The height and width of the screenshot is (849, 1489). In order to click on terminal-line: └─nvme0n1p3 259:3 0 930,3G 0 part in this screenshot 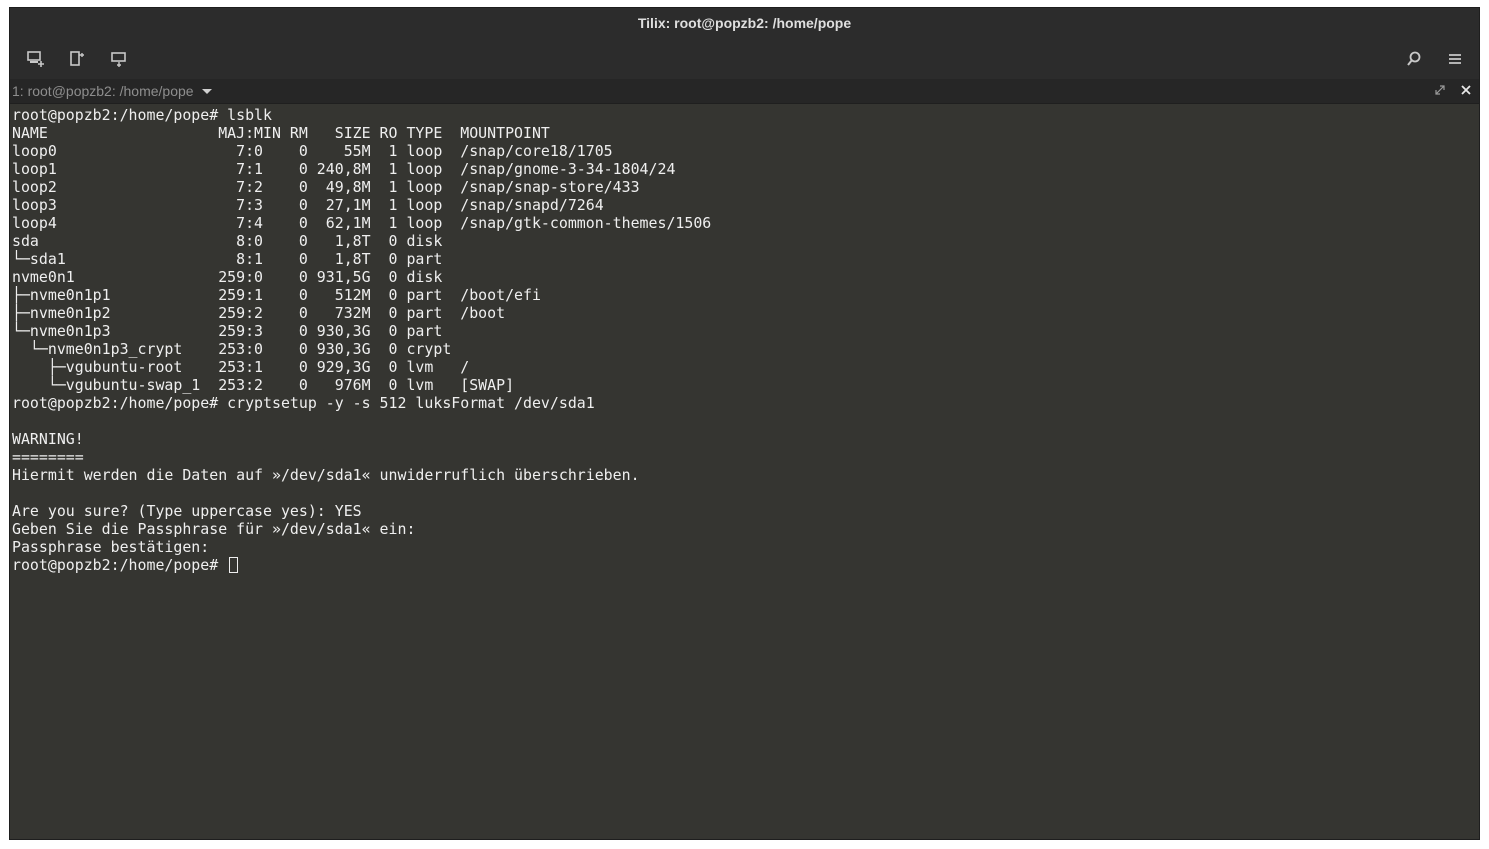, I will do `click(236, 331)`.